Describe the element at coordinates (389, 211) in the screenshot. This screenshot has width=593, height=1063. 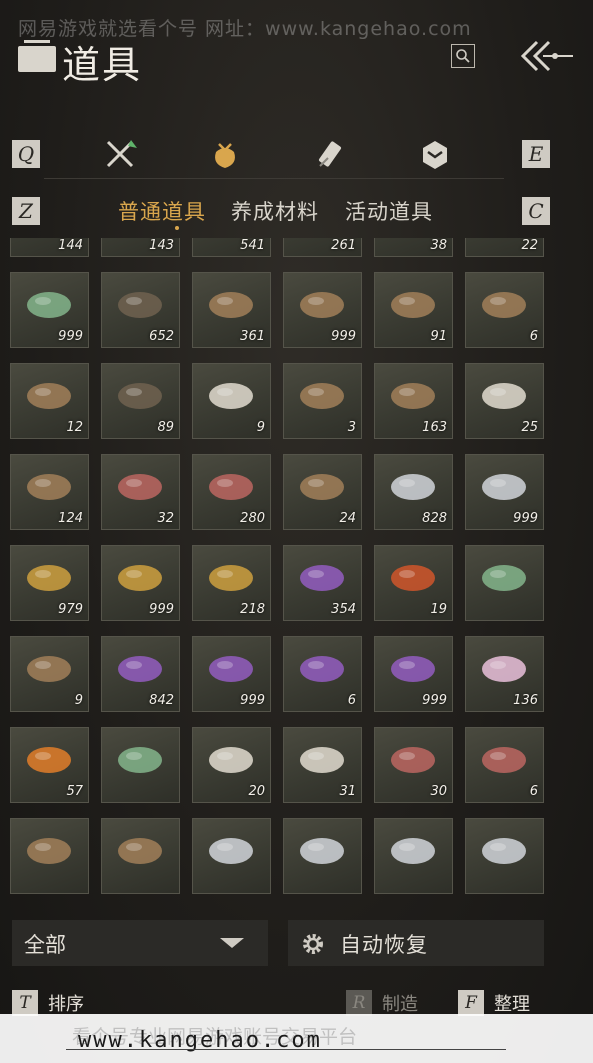
I see `tab-event-items: 活动道具` at that location.